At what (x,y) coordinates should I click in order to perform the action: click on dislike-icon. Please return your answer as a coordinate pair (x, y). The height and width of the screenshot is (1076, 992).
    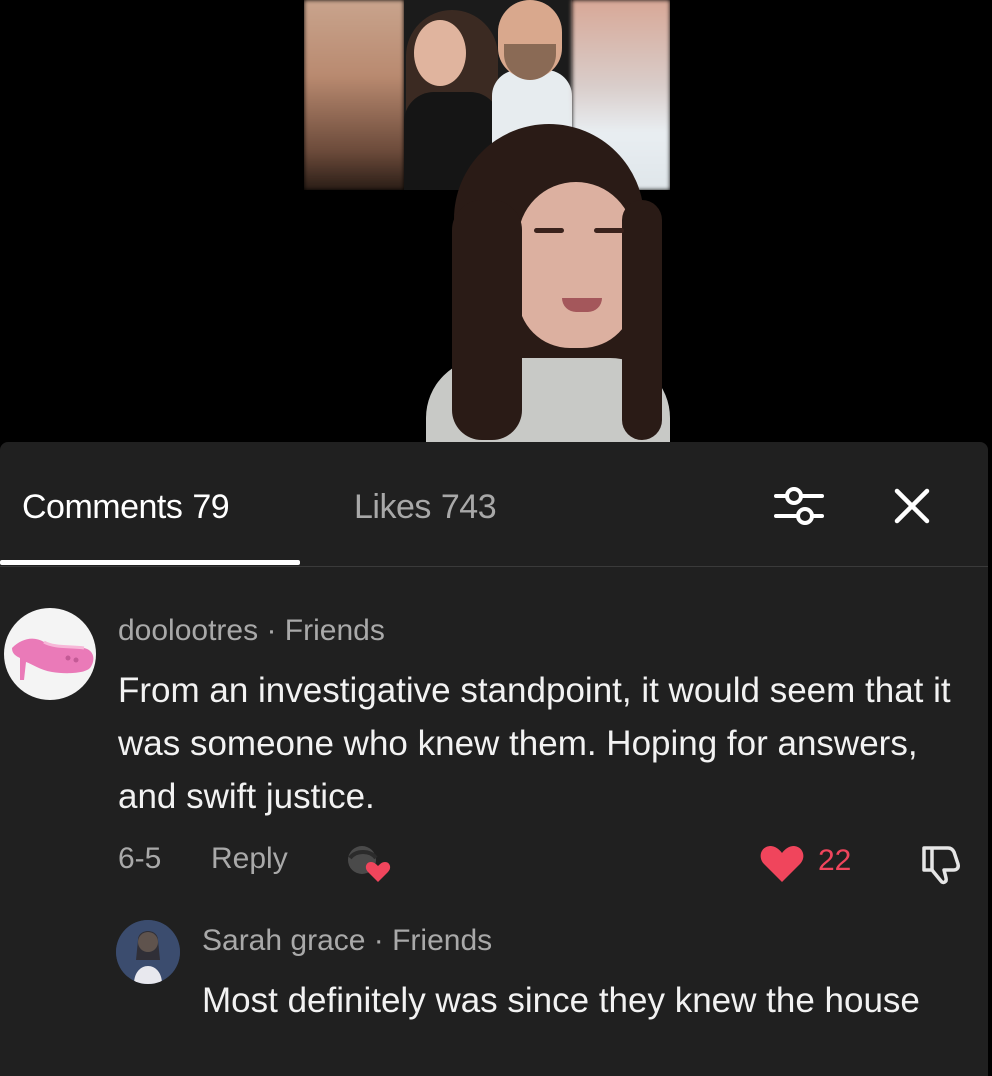
    Looking at the image, I should click on (940, 864).